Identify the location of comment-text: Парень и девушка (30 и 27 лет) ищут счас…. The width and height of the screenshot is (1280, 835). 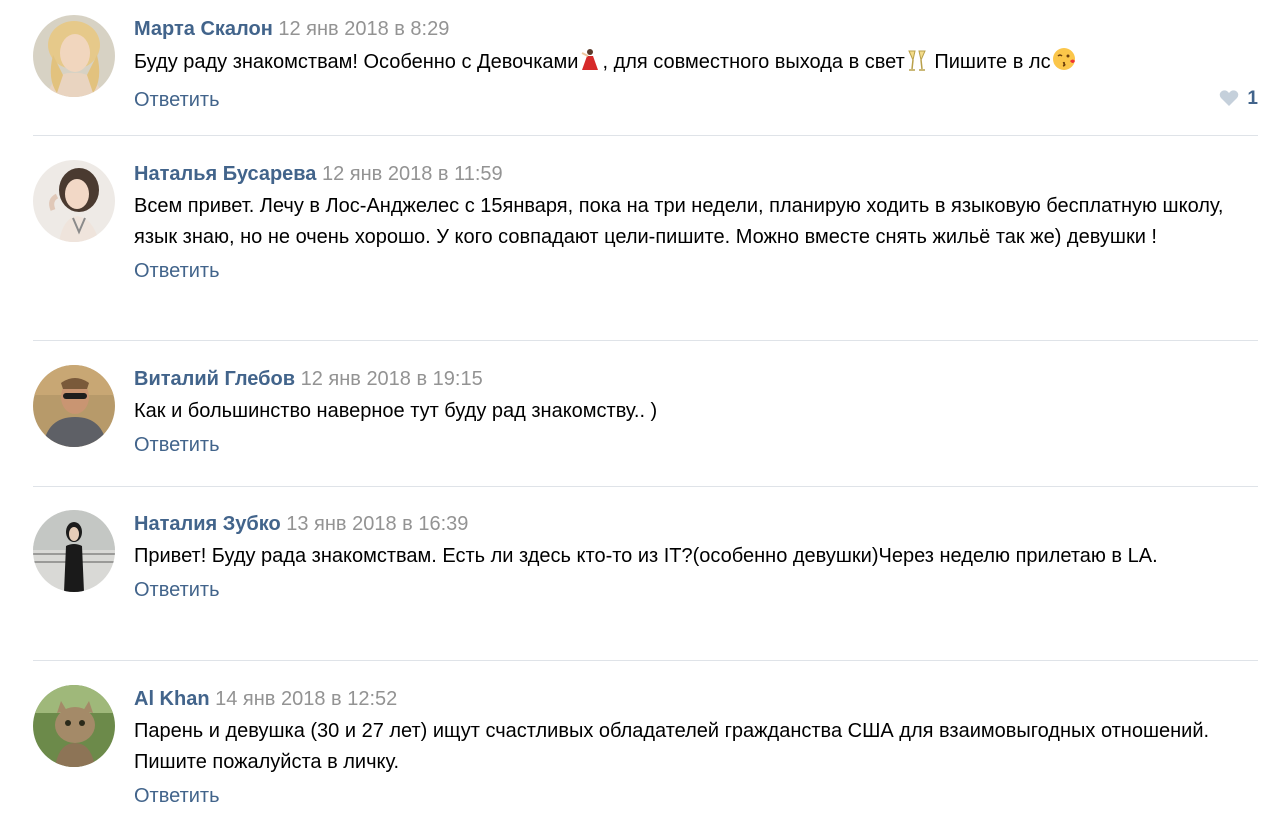
(672, 746).